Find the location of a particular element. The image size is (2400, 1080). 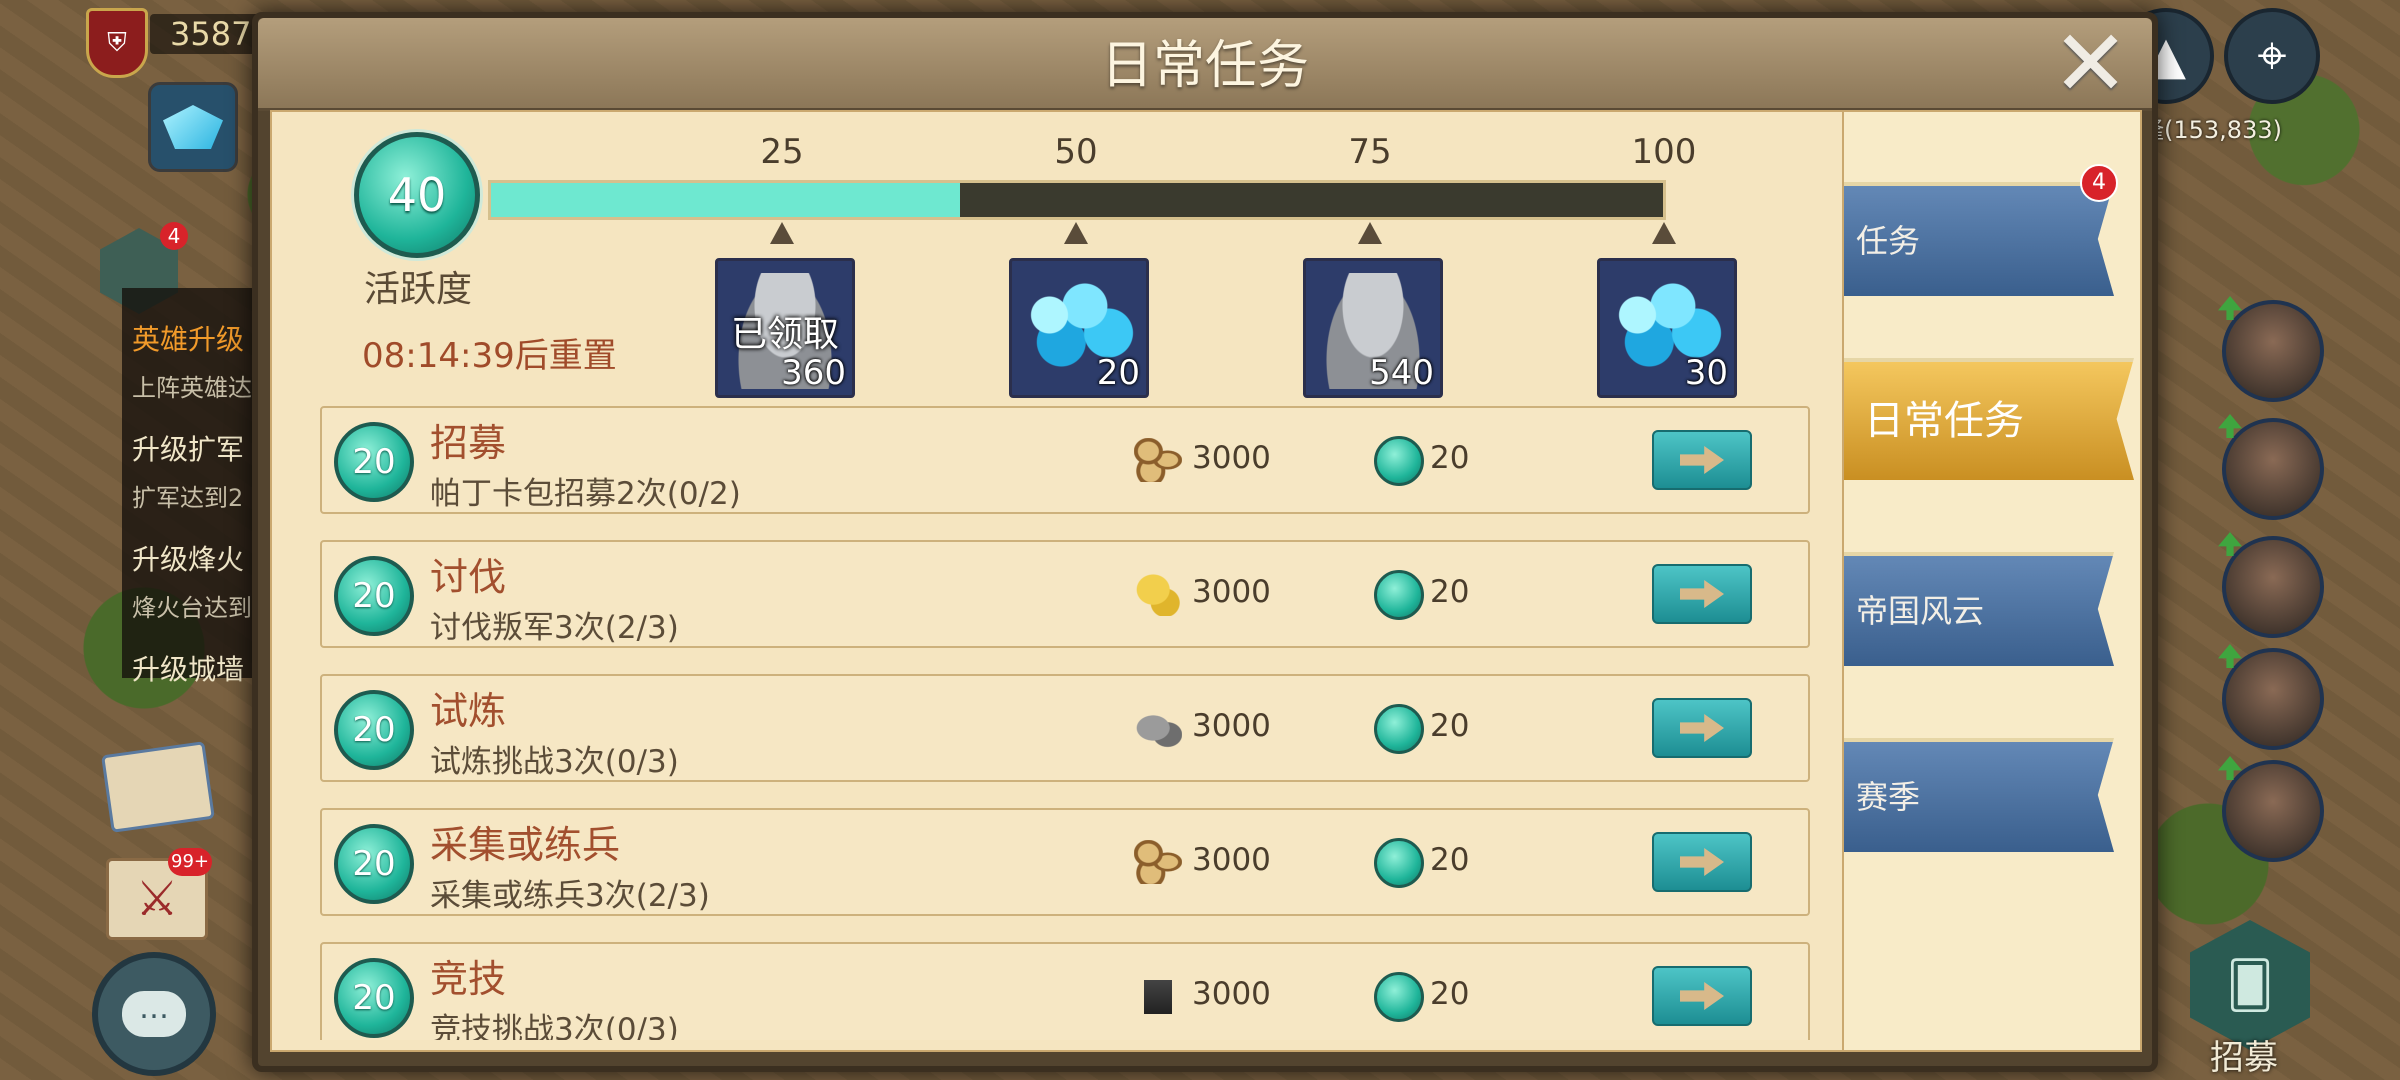

task-name: 招募 is located at coordinates (468, 443).